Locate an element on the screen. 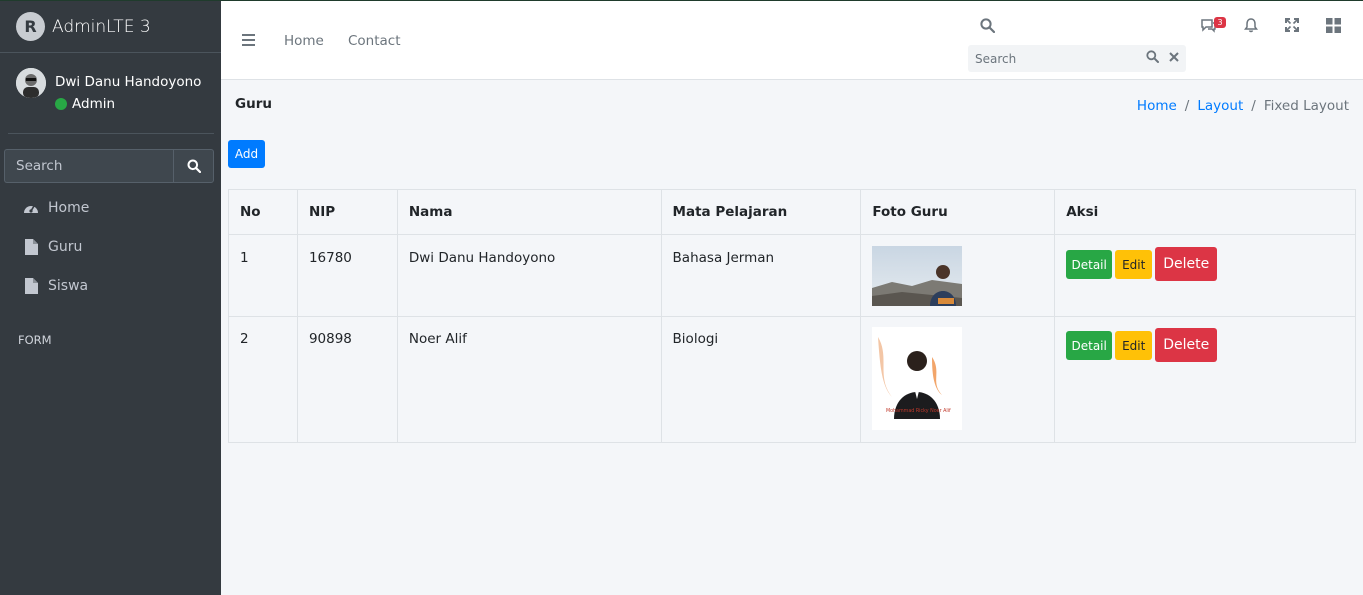 The width and height of the screenshot is (1363, 595). sidebar-item-siswa: Siswa is located at coordinates (55, 286).